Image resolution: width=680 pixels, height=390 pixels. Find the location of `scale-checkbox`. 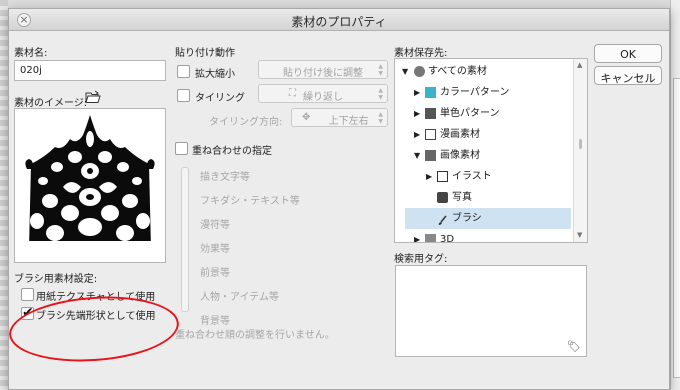

scale-checkbox is located at coordinates (183, 71).